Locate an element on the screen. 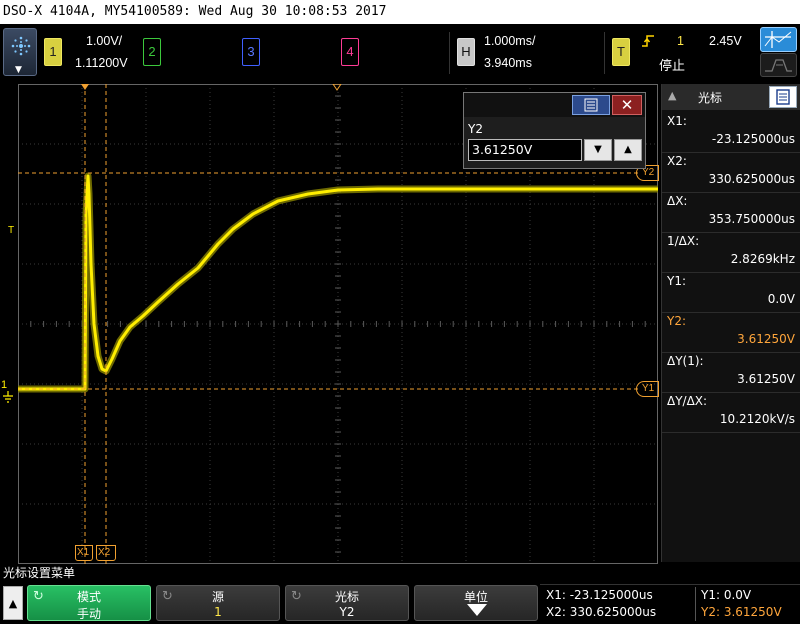 The image size is (800, 624). channel-3-key: 3 is located at coordinates (251, 52).